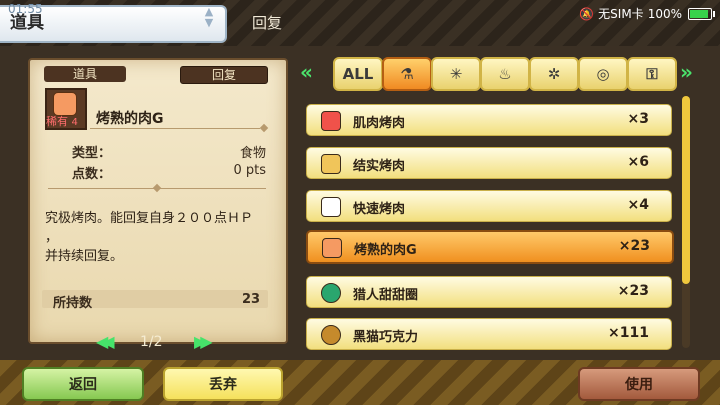 The image size is (720, 405). What do you see at coordinates (490, 247) in the screenshot?
I see `item-row: 烤熟的肉G ×23` at bounding box center [490, 247].